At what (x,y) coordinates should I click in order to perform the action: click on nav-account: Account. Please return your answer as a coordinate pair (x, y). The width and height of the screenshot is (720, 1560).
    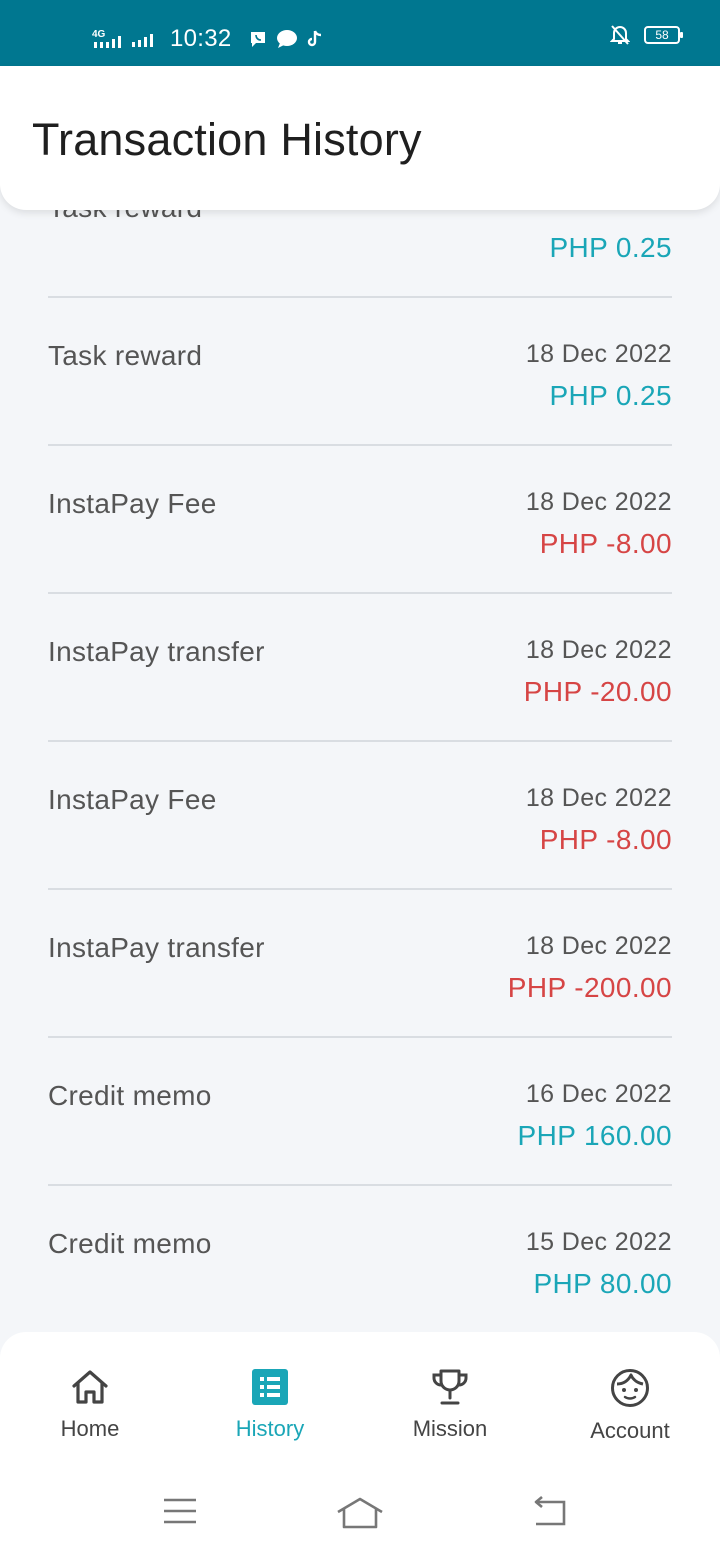
    Looking at the image, I should click on (630, 1413).